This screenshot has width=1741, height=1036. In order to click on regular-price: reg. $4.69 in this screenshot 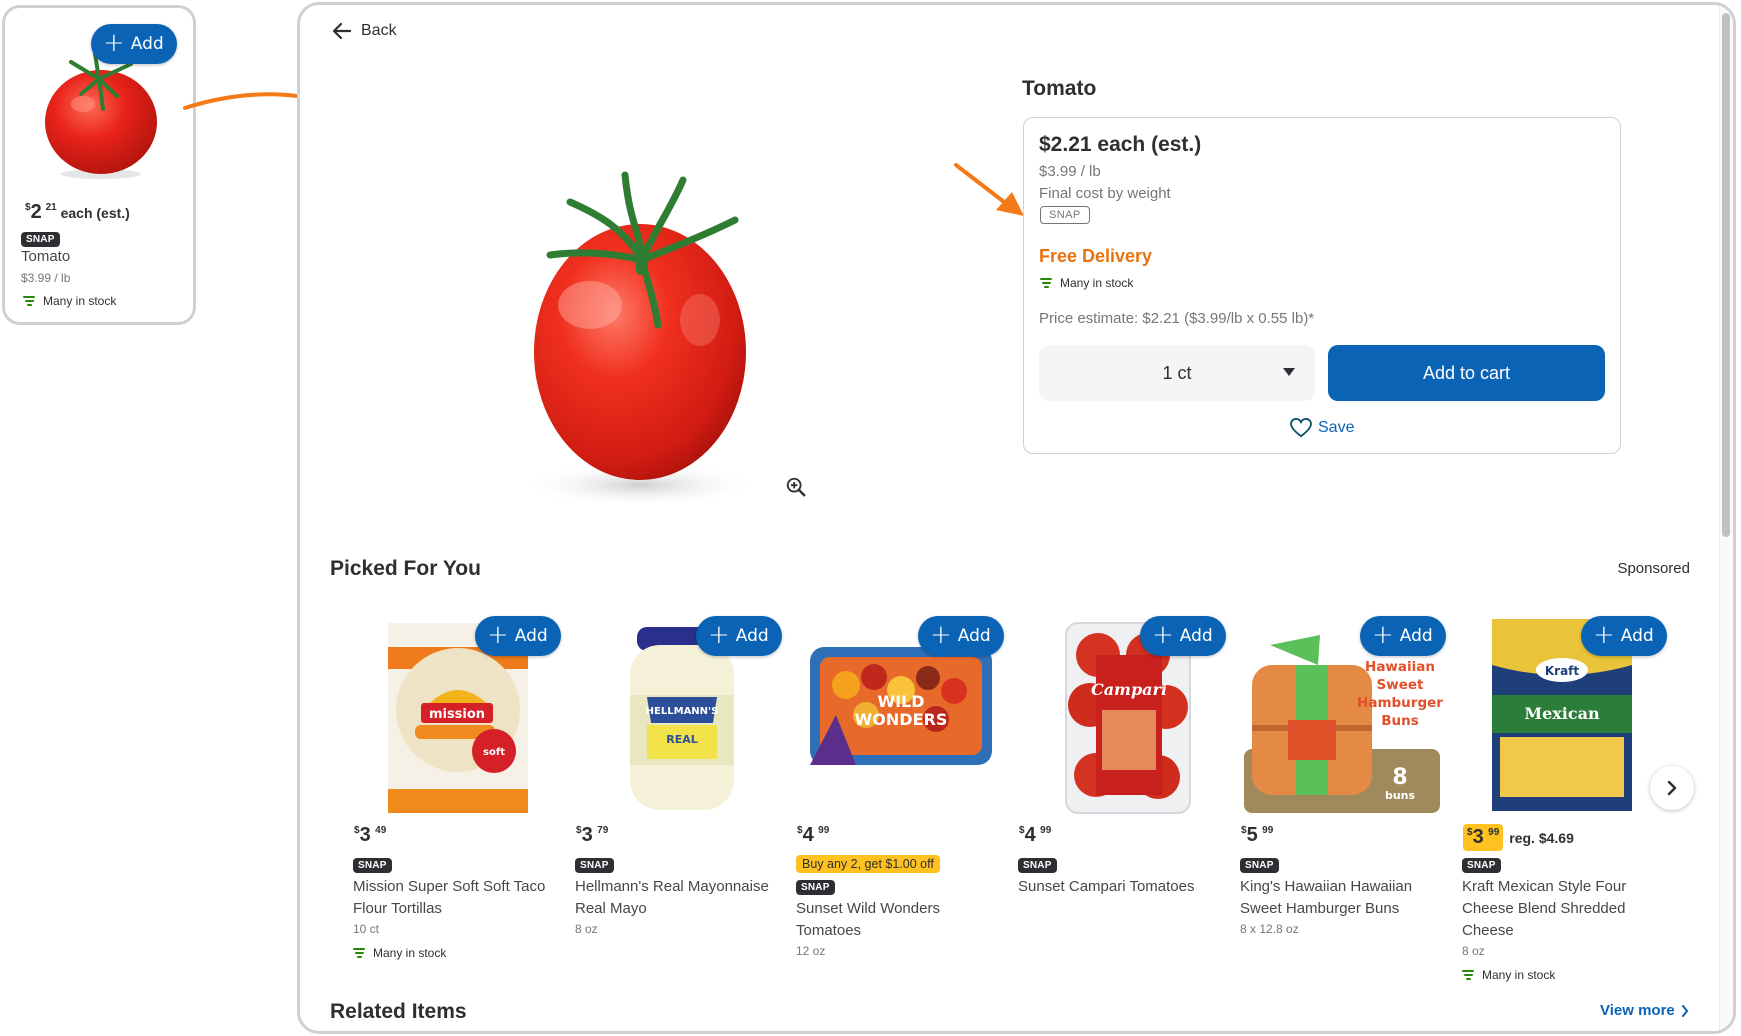, I will do `click(1541, 837)`.